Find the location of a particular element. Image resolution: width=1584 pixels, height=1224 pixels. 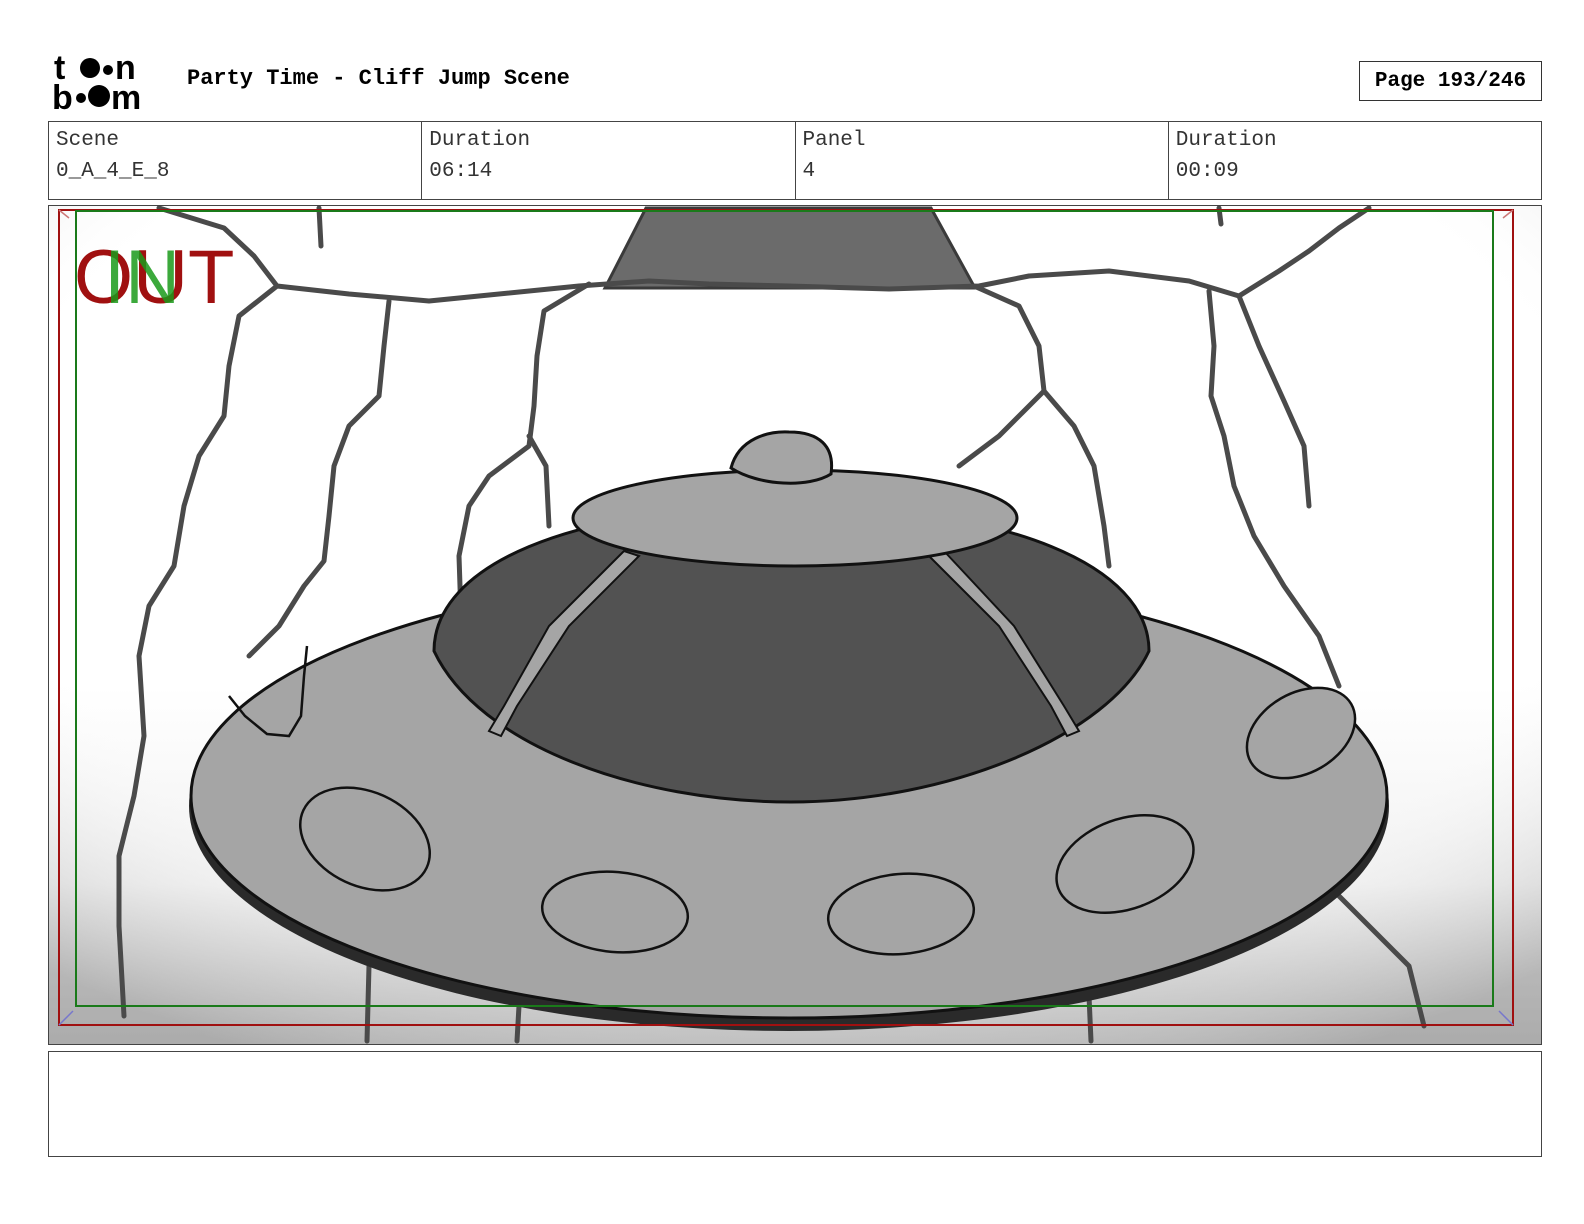

scene-duration-label: Duration is located at coordinates (480, 140).